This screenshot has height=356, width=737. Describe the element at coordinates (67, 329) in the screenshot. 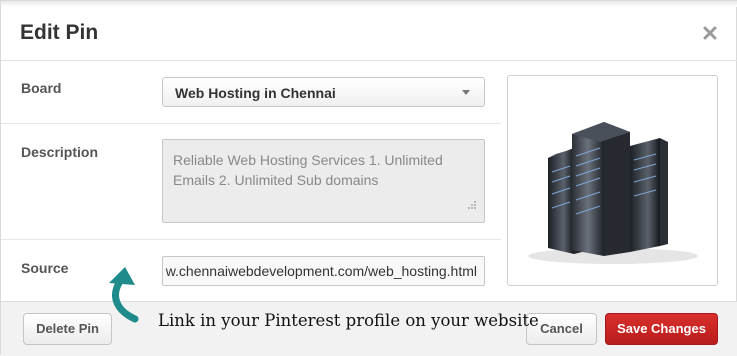

I see `delete-pin-button: Delete Pin` at that location.